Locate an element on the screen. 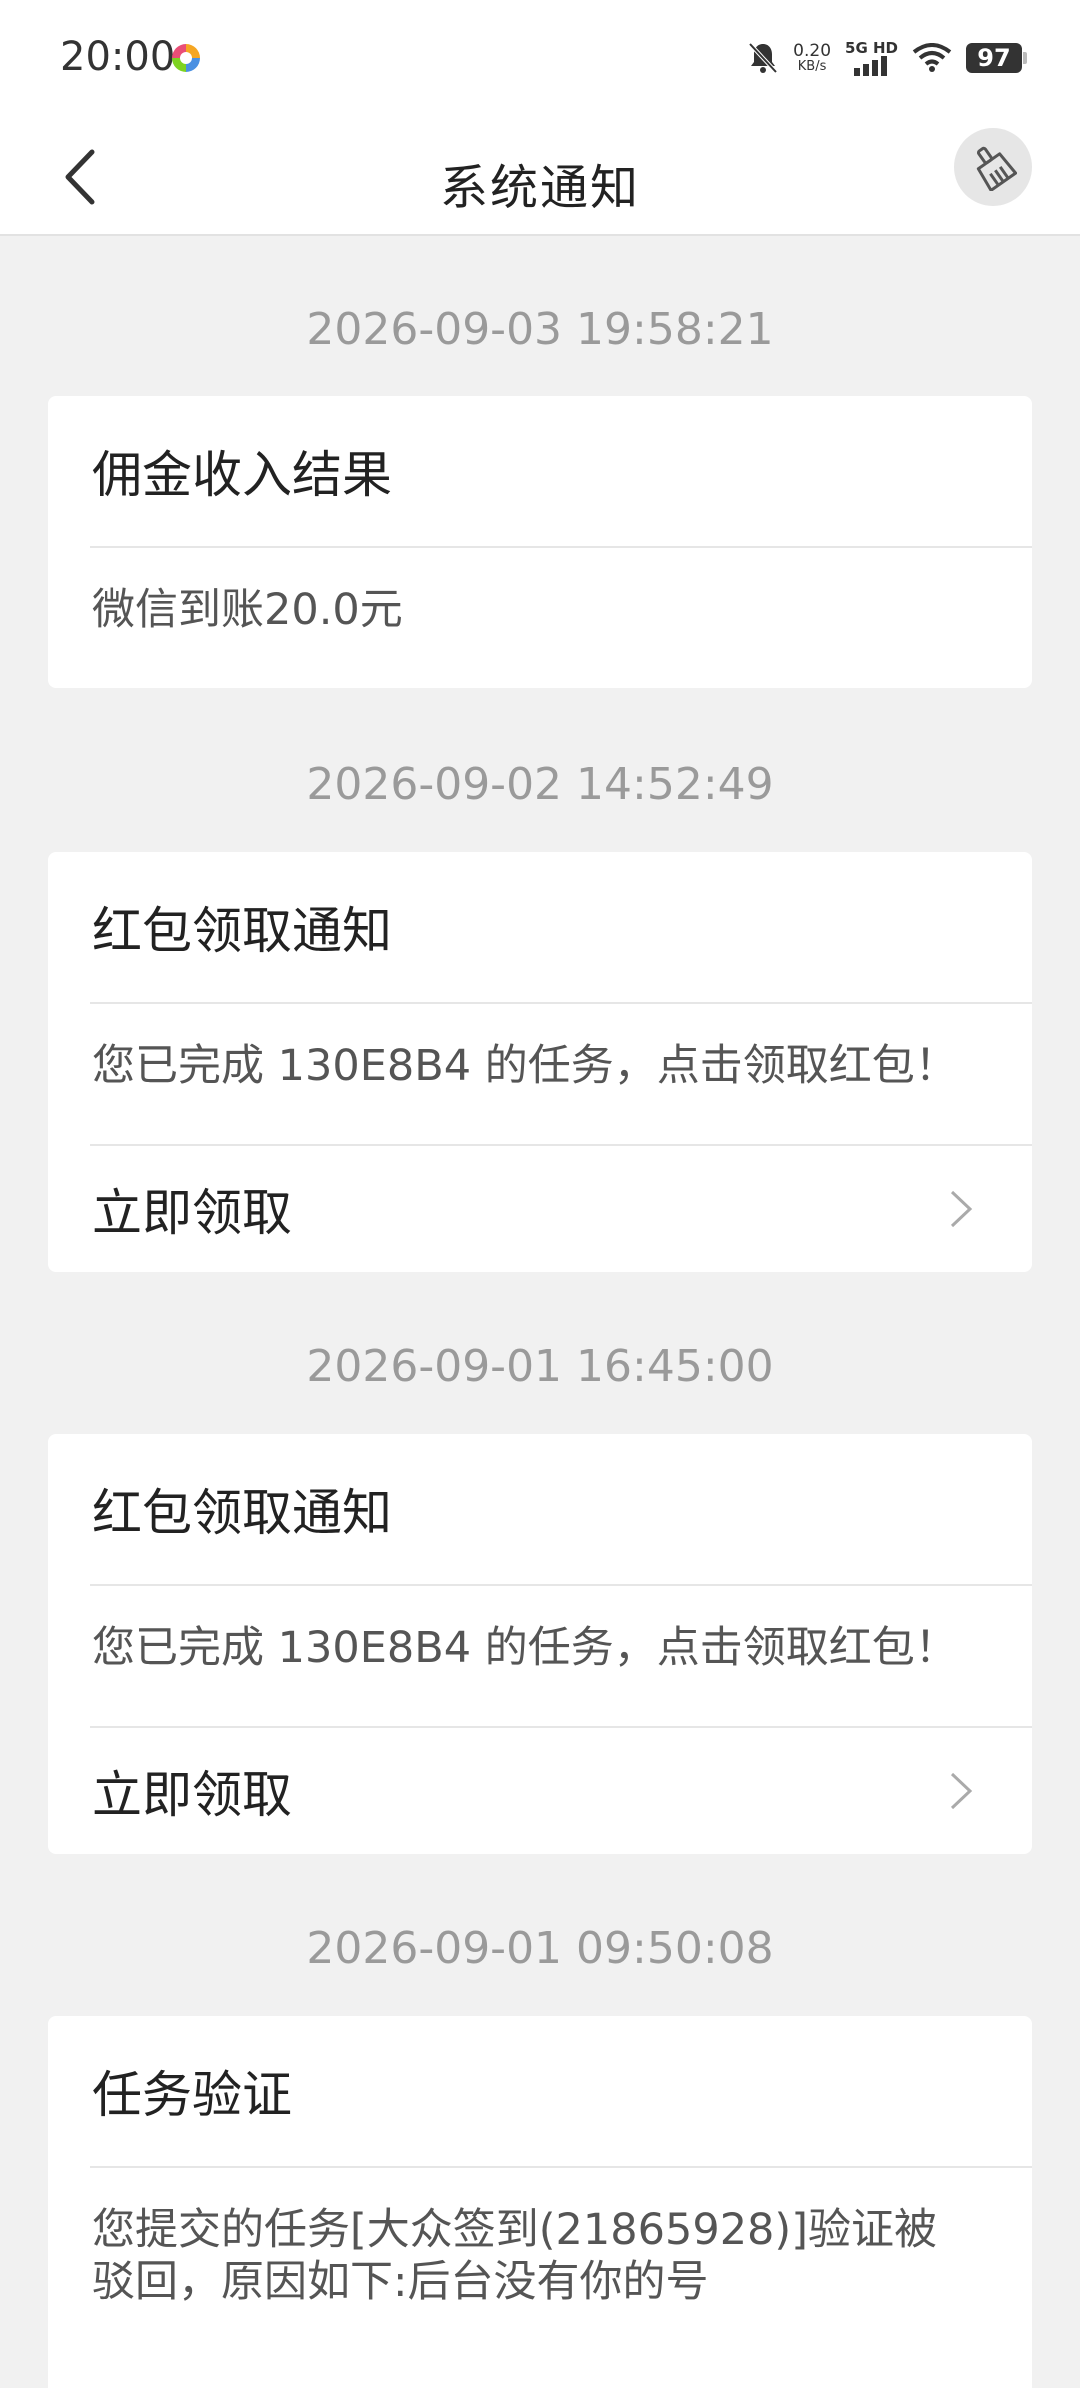 Image resolution: width=1080 pixels, height=2388 pixels. notification-card: 佣金收入结果 微信到账20.0元 is located at coordinates (540, 542).